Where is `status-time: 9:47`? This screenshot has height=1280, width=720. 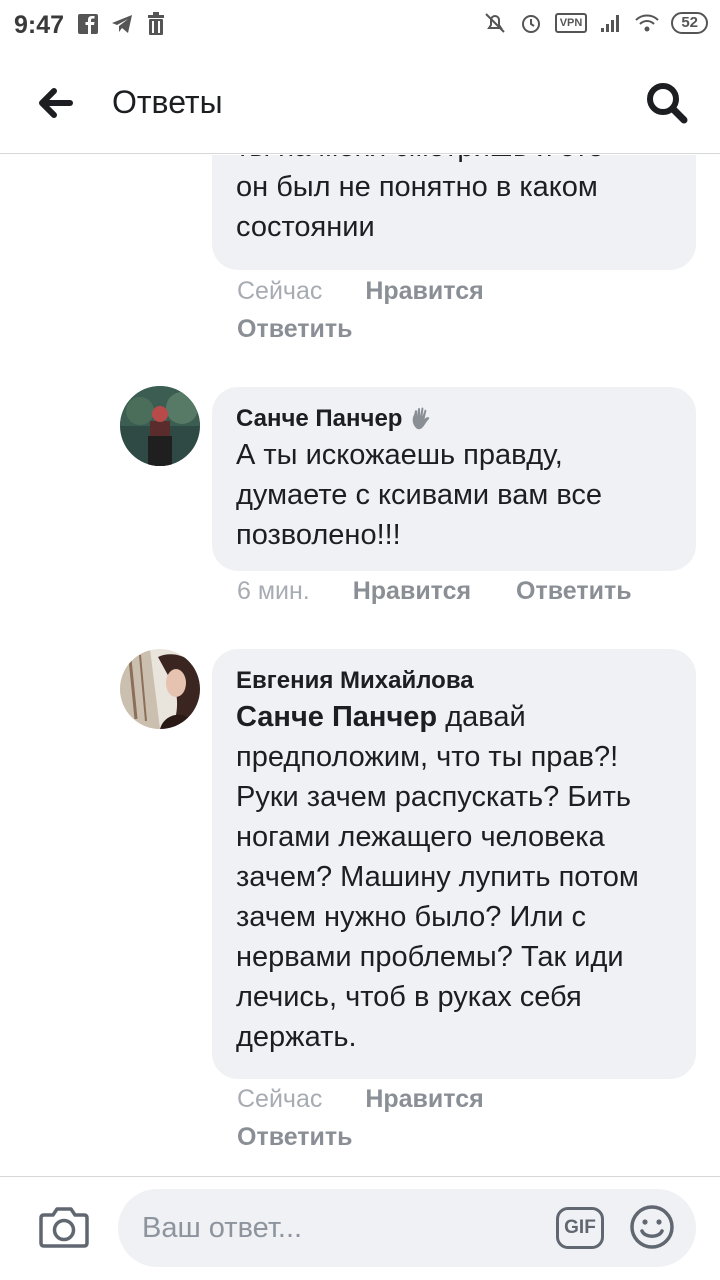
status-time: 9:47 is located at coordinates (39, 25).